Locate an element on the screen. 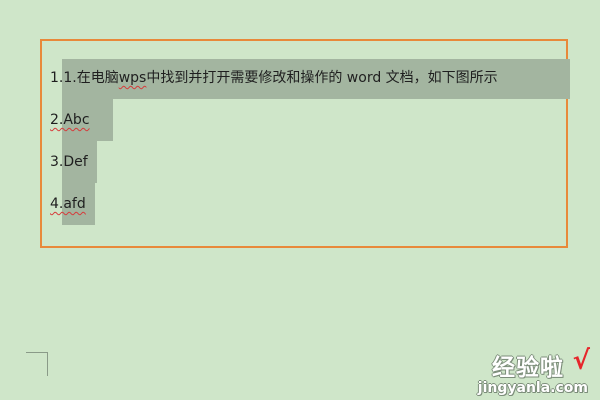 The image size is (600, 400). site-watermark: 经验啦 √ jingyanla.com is located at coordinates (515, 371).